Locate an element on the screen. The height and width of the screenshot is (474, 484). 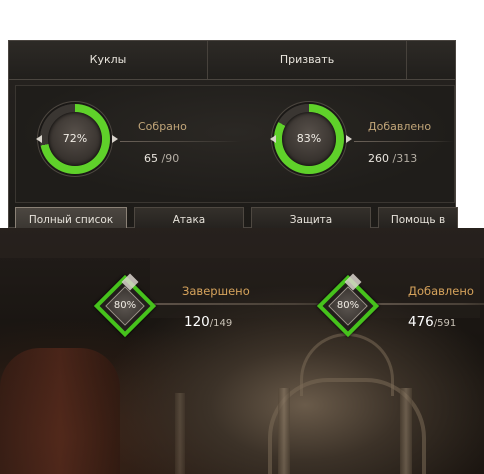
added-count: 260 is located at coordinates (378, 158).